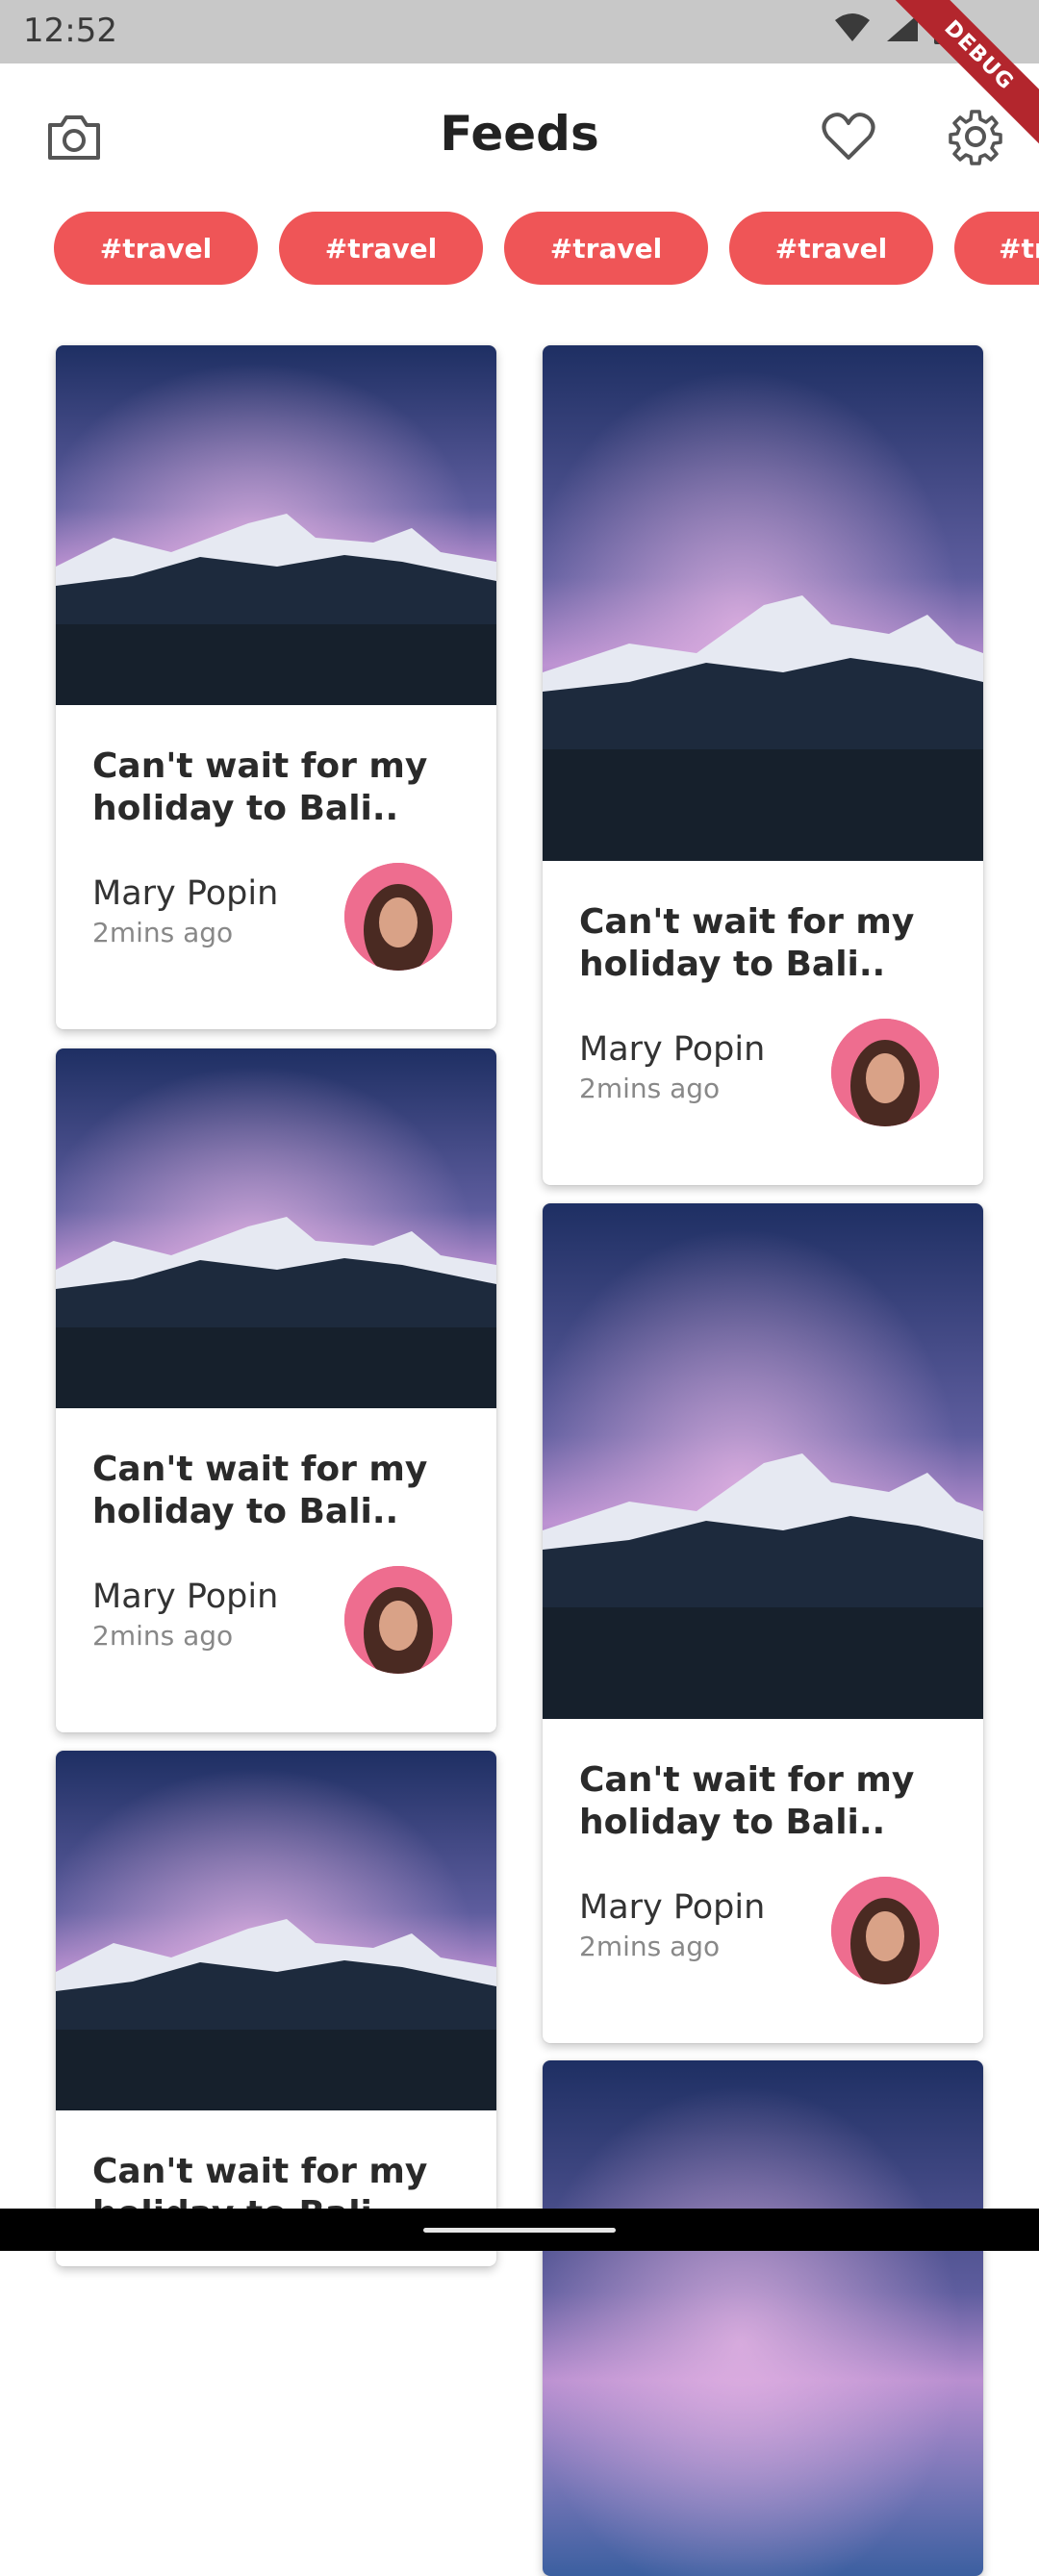 The image size is (1039, 2576). I want to click on navigation-bar, so click(519, 2230).